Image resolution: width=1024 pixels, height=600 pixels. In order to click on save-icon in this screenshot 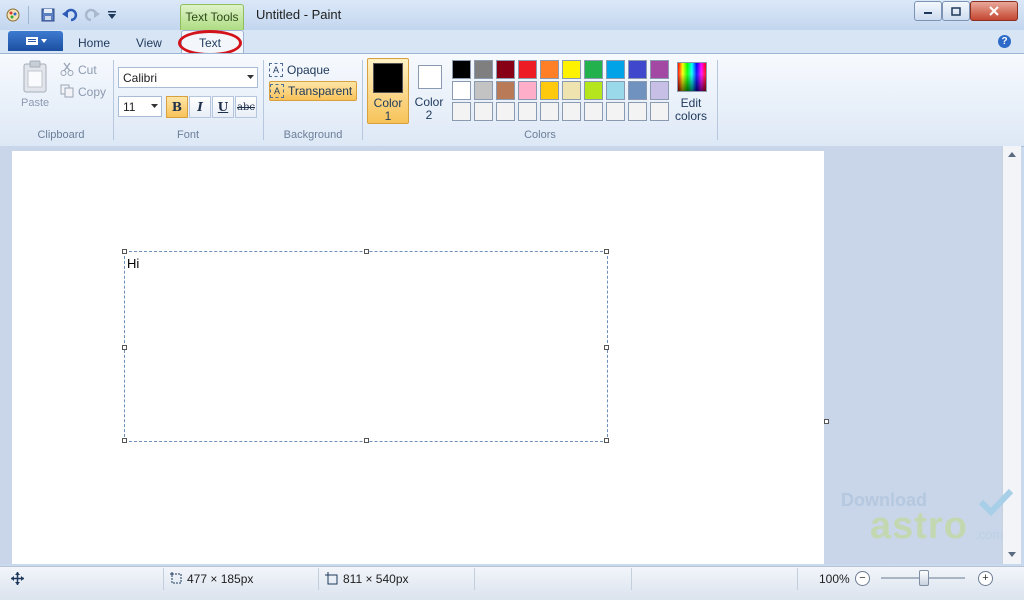, I will do `click(48, 15)`.